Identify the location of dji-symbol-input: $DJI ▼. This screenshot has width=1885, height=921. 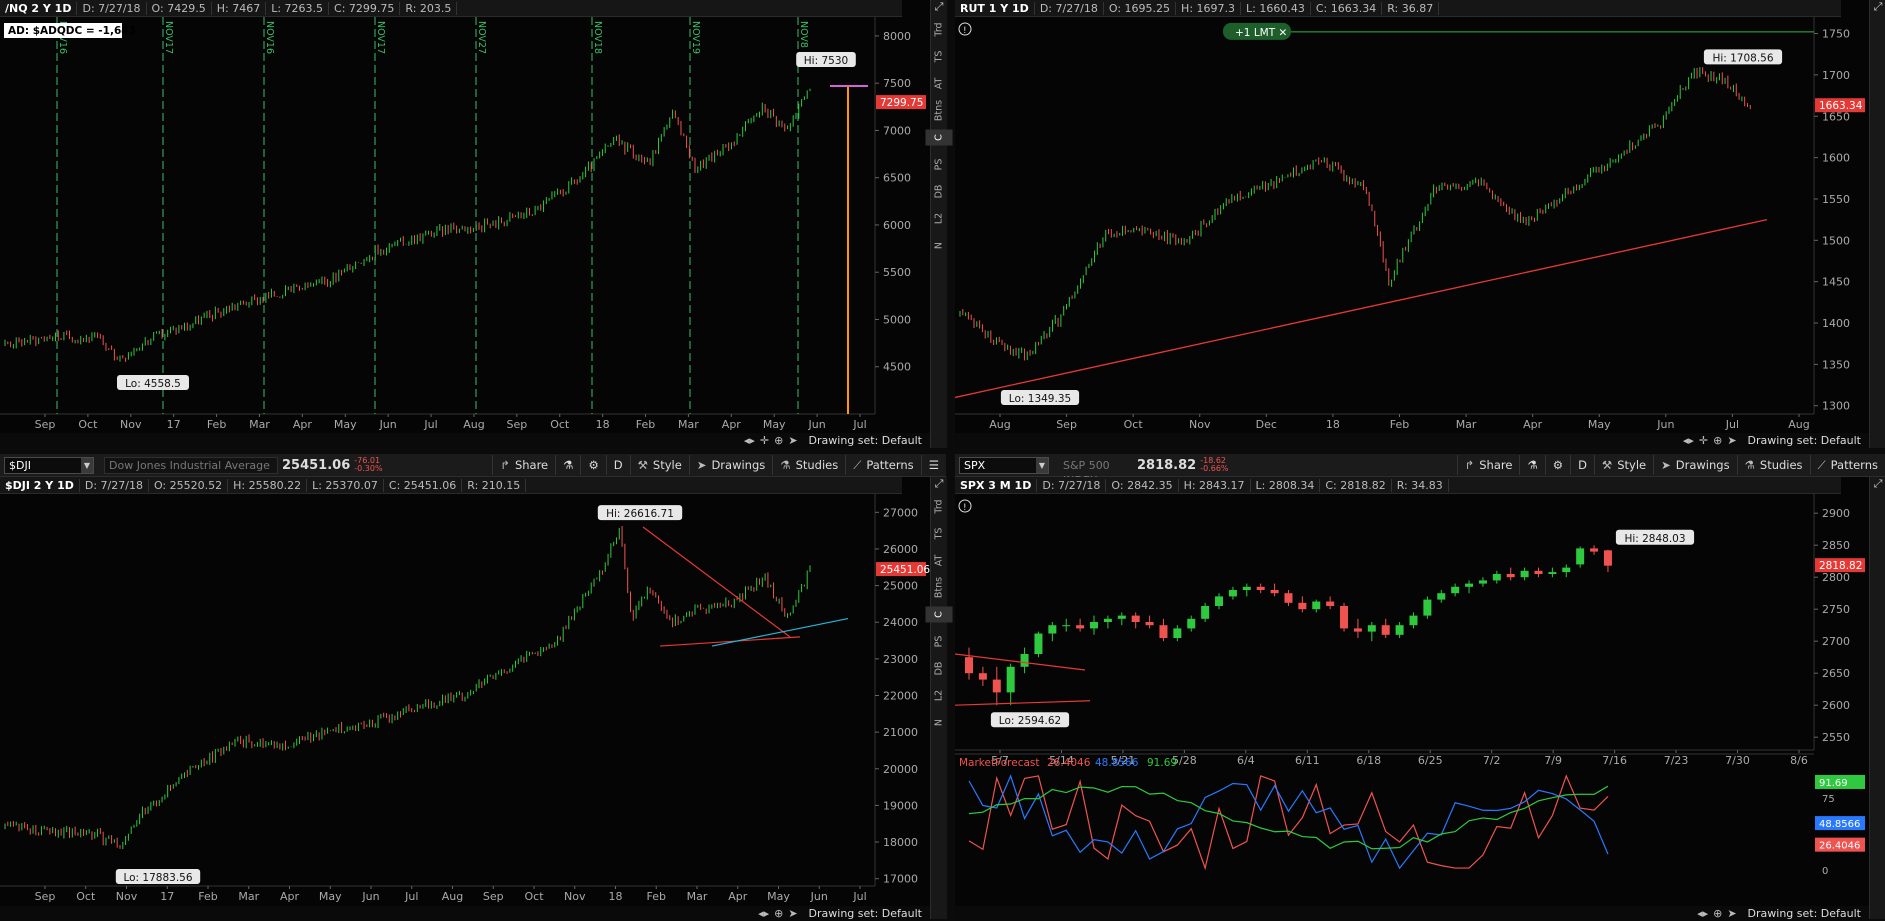
(49, 465).